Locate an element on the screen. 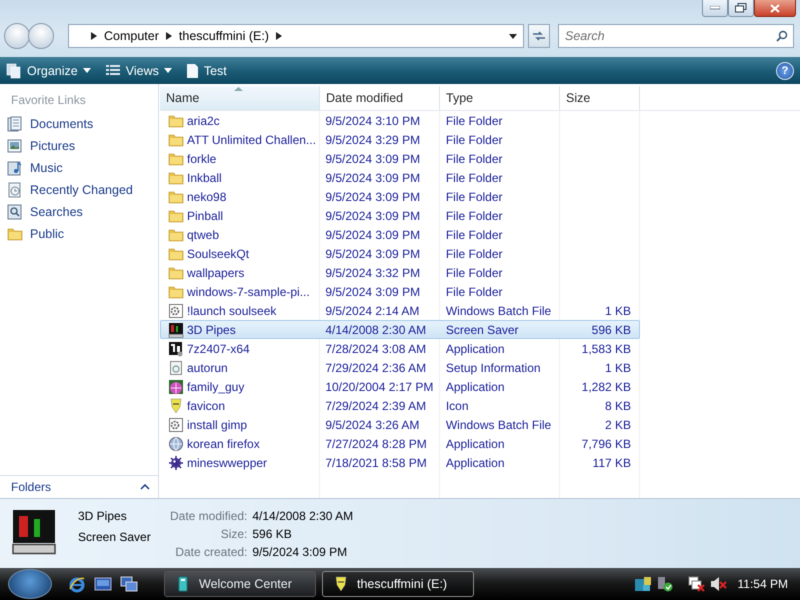 This screenshot has width=800, height=600. forward-button is located at coordinates (41, 36).